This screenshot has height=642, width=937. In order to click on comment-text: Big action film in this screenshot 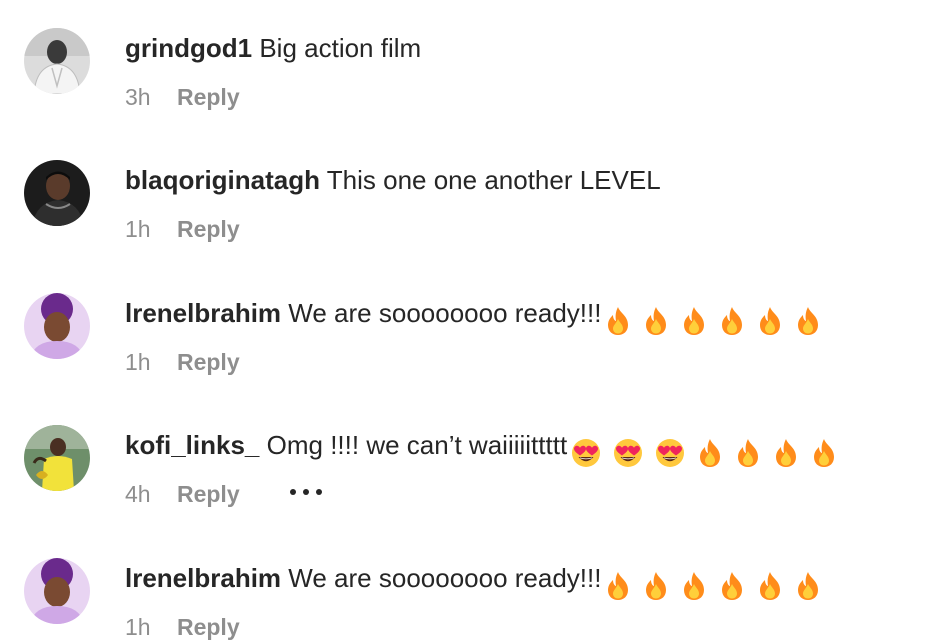, I will do `click(340, 48)`.